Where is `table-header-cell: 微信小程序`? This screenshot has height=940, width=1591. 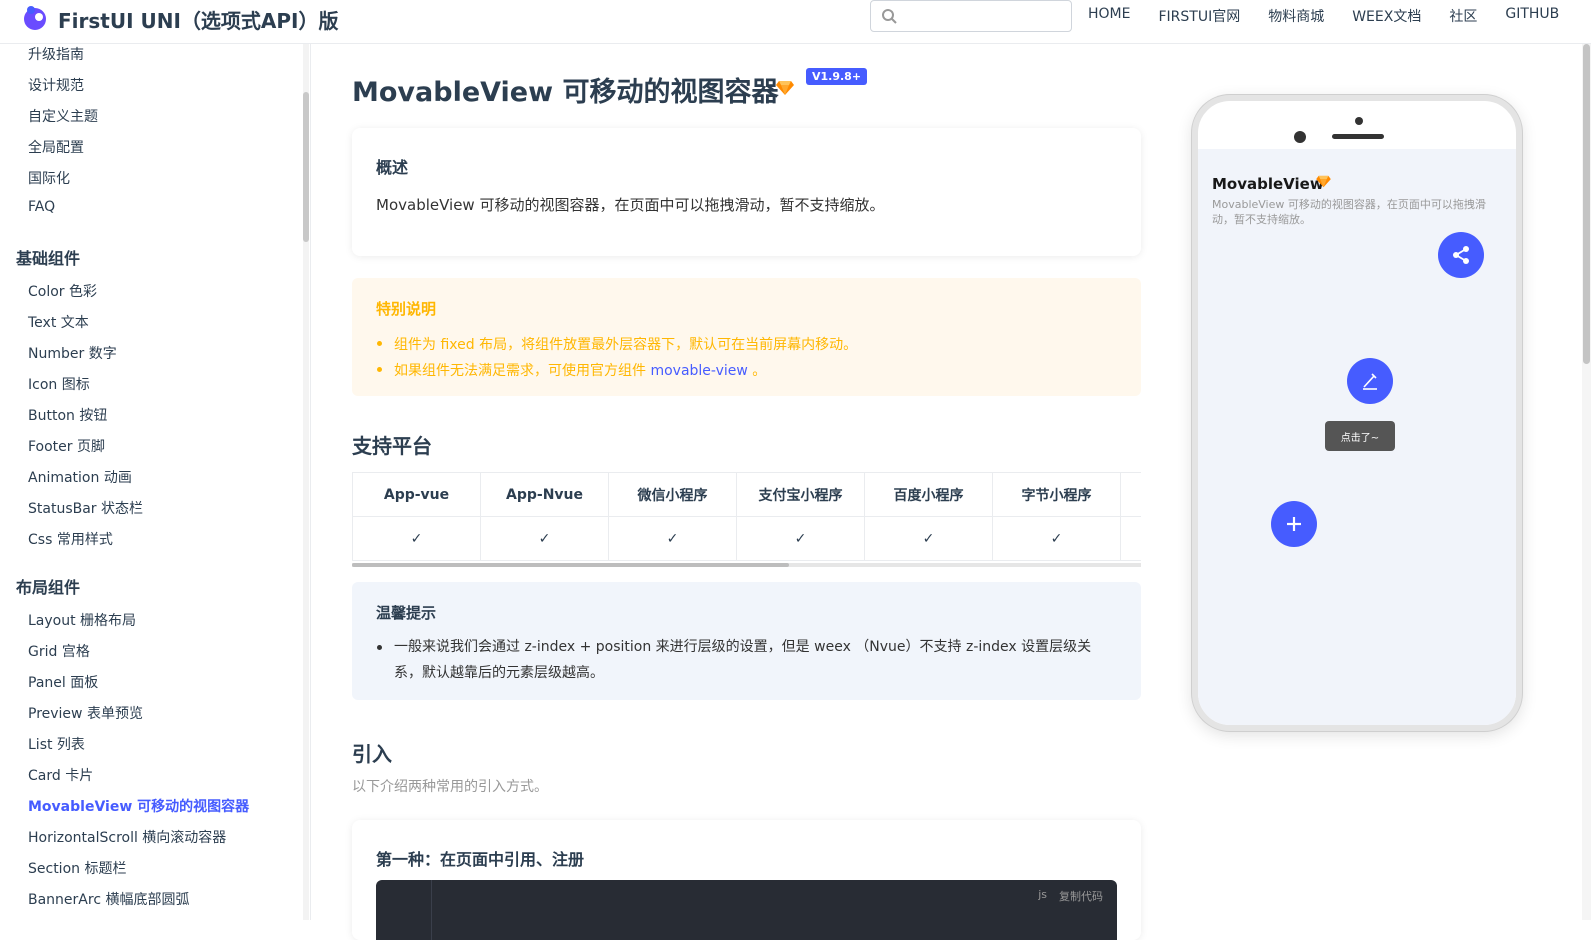 table-header-cell: 微信小程序 is located at coordinates (672, 494).